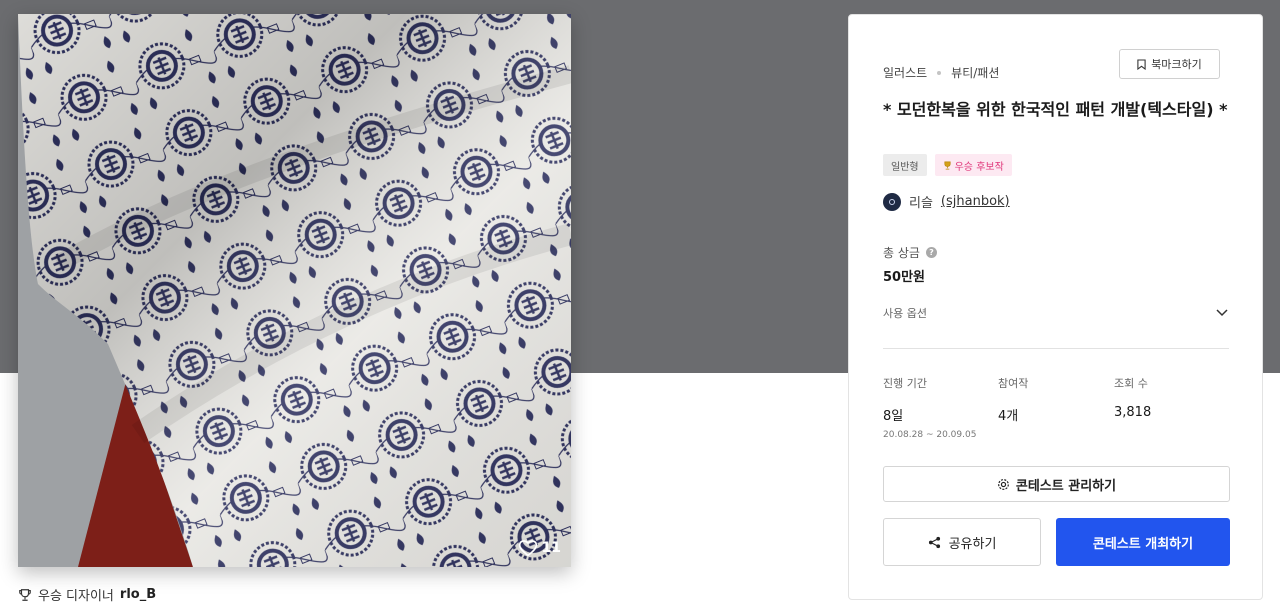 This screenshot has height=609, width=1280. I want to click on stat-entries: 참여작 4개, so click(1013, 399).